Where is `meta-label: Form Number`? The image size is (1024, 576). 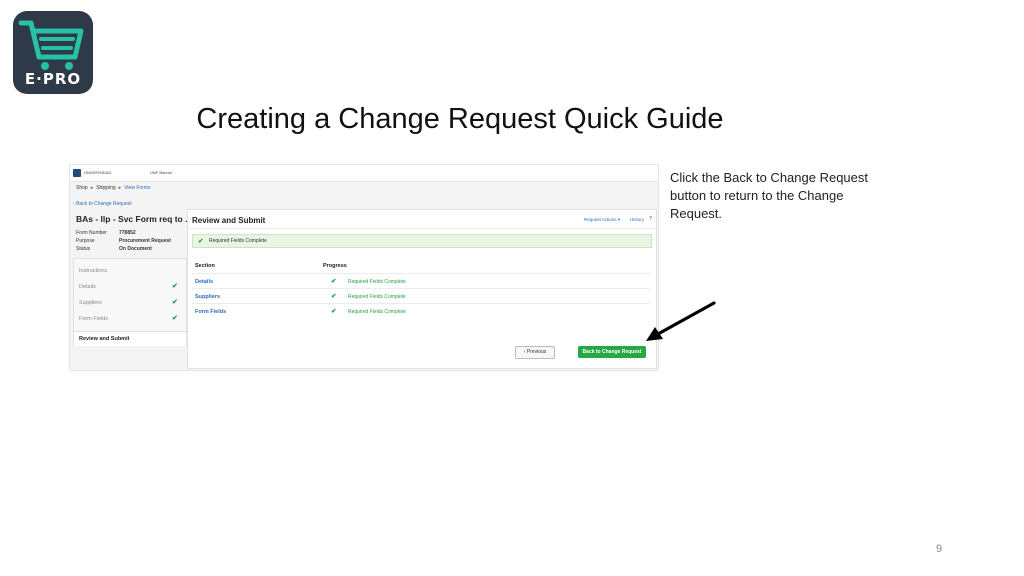 meta-label: Form Number is located at coordinates (91, 233).